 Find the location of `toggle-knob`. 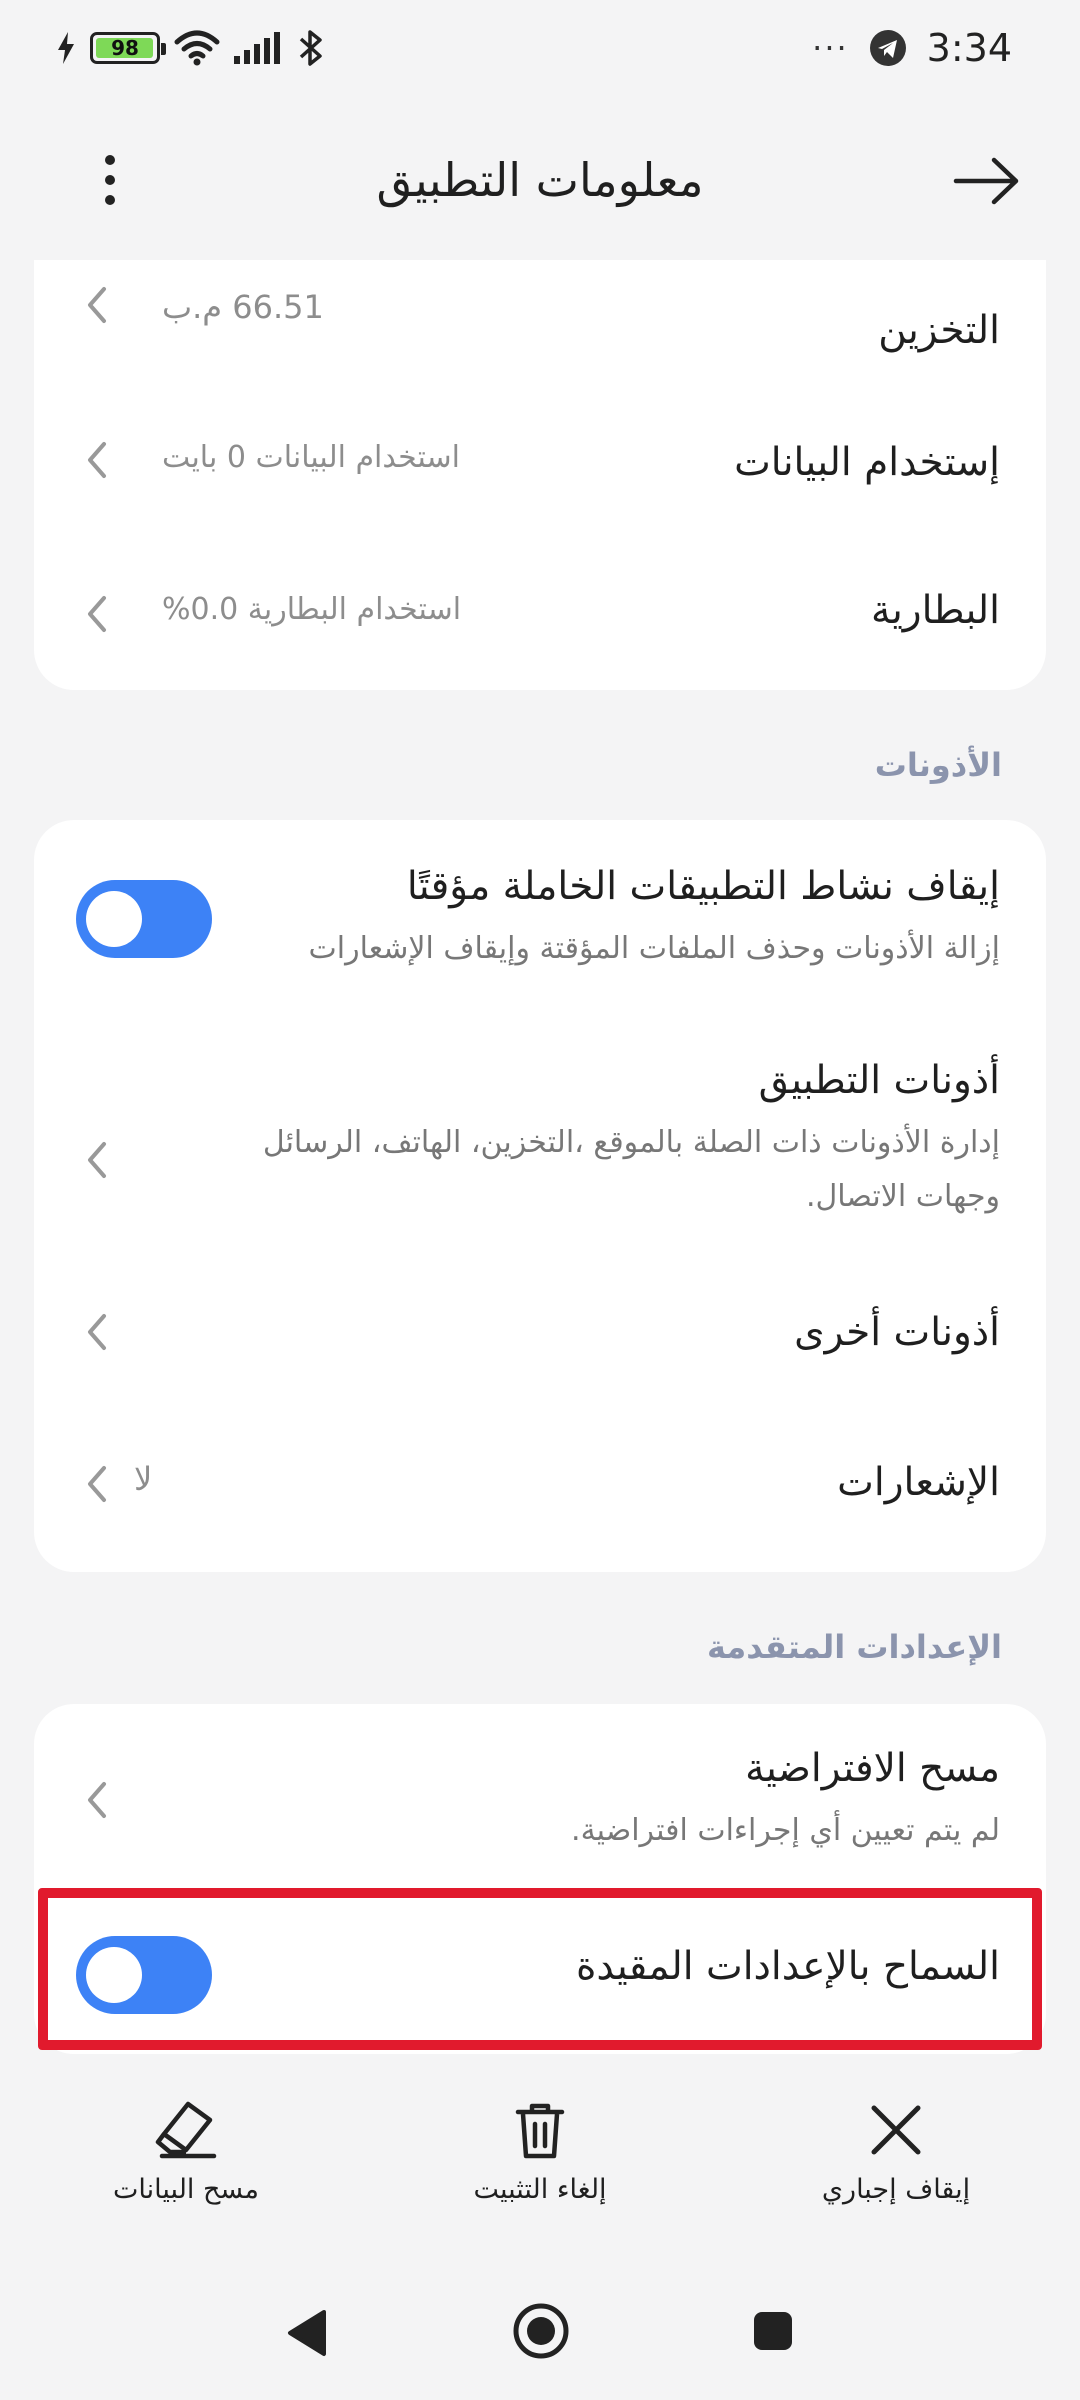

toggle-knob is located at coordinates (114, 919).